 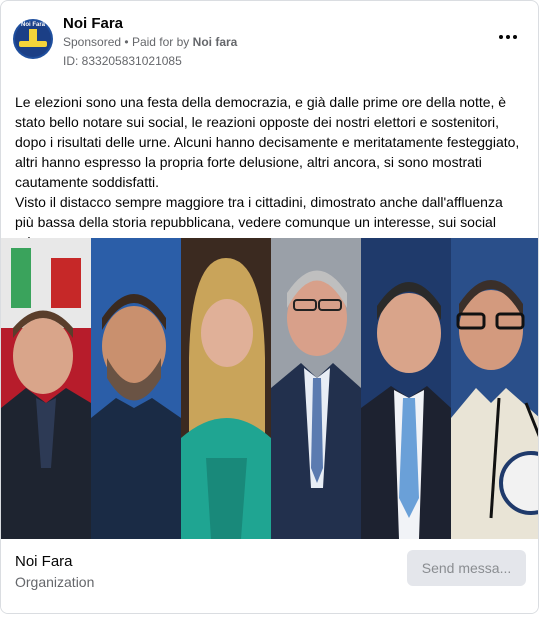 I want to click on avatar-logo-text: Noi Fara, so click(x=33, y=25).